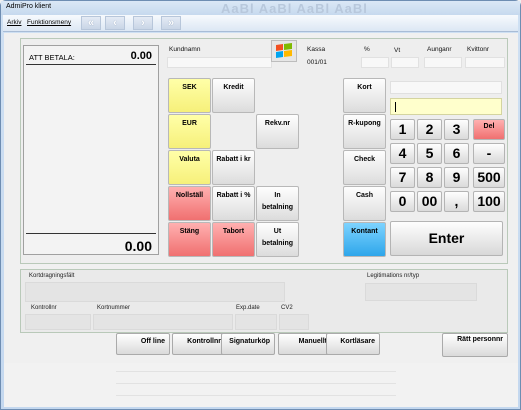 The image size is (521, 410). Describe the element at coordinates (256, 322) in the screenshot. I see `expdate-field` at that location.